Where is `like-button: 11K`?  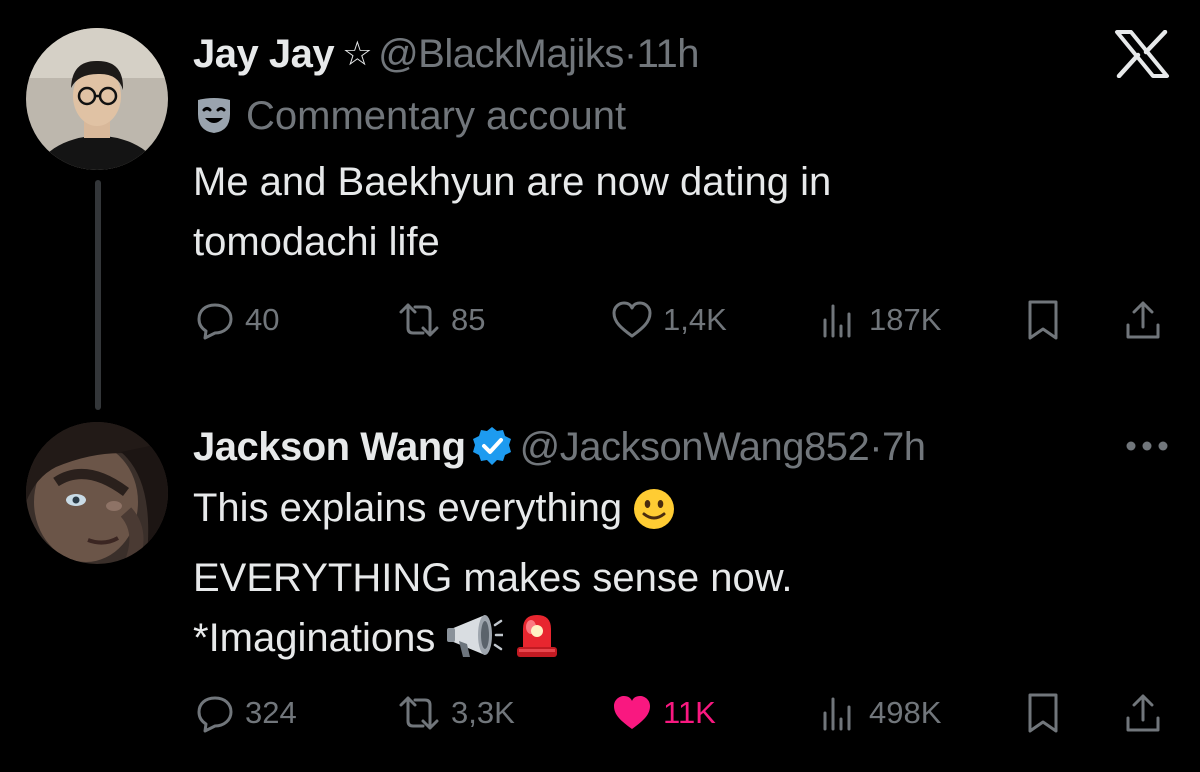
like-button: 11K is located at coordinates (663, 713).